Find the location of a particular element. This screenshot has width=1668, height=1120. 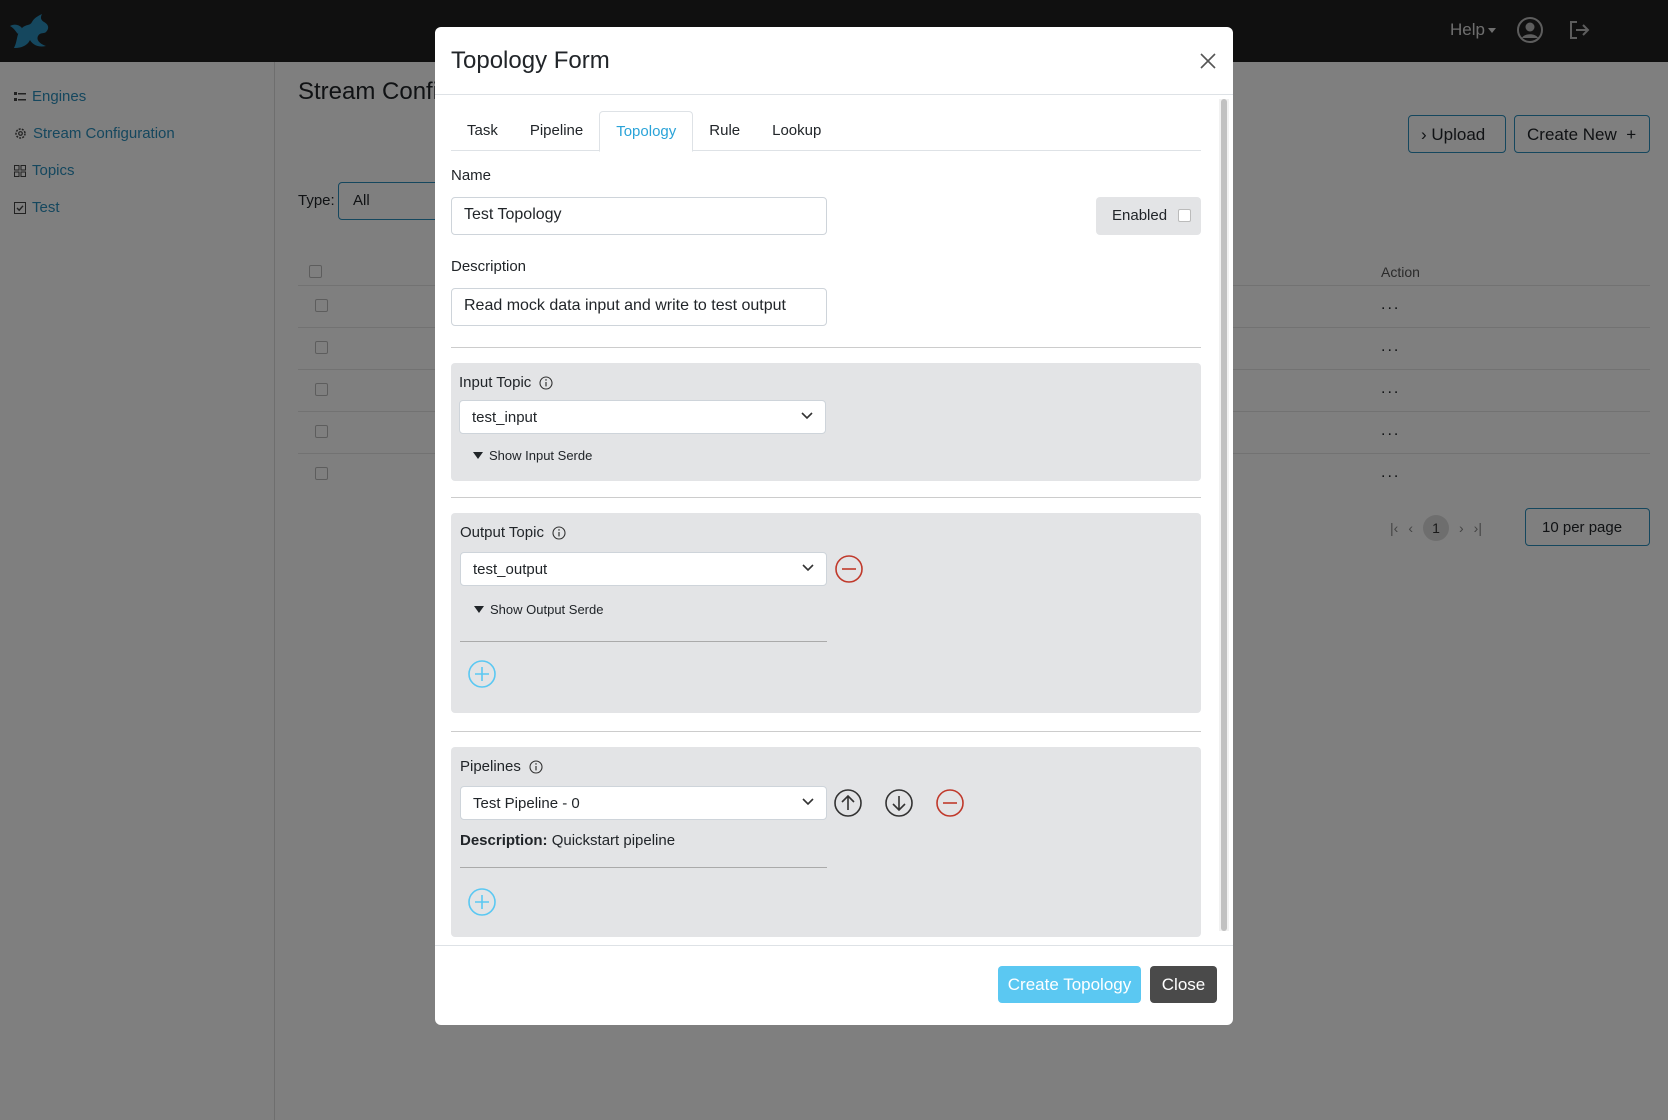

modal-scrollbar is located at coordinates (1224, 515).